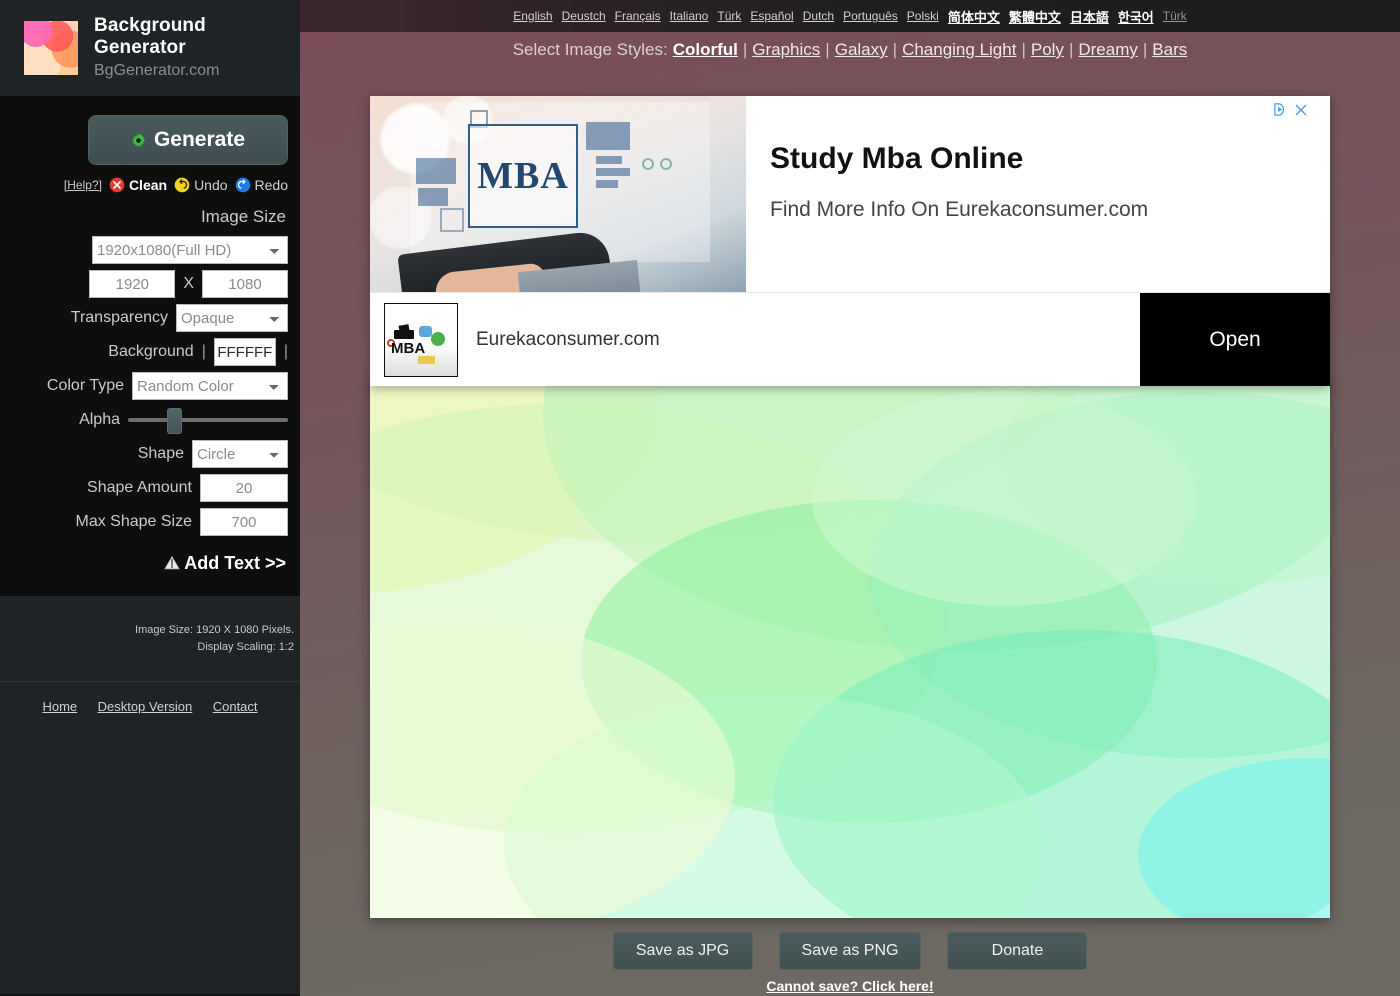 This screenshot has height=996, width=1400. What do you see at coordinates (870, 16) in the screenshot?
I see `language-link-7: Português` at bounding box center [870, 16].